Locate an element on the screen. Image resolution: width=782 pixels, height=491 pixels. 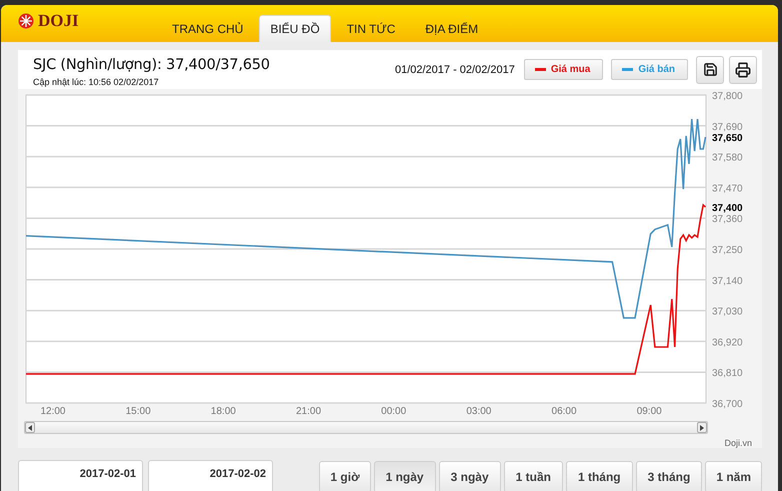
y-axis-label: 37,140 is located at coordinates (727, 282).